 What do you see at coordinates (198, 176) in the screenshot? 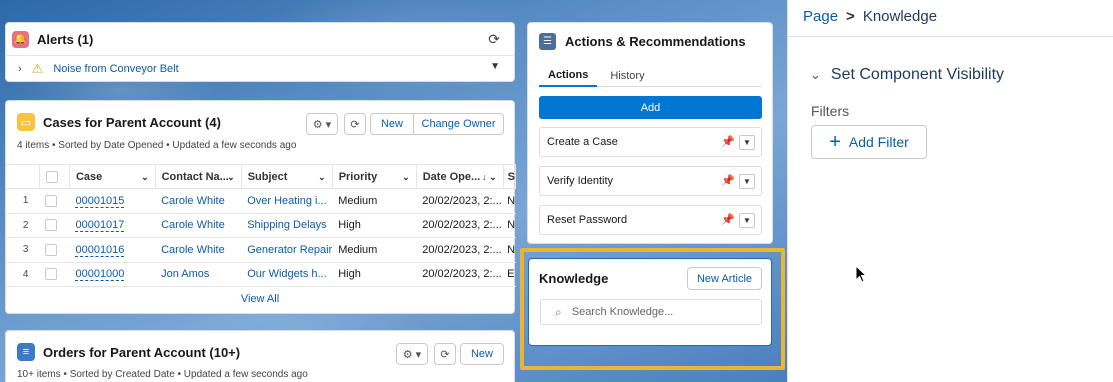
I see `column-header-contact: Contact Na... ⌄` at bounding box center [198, 176].